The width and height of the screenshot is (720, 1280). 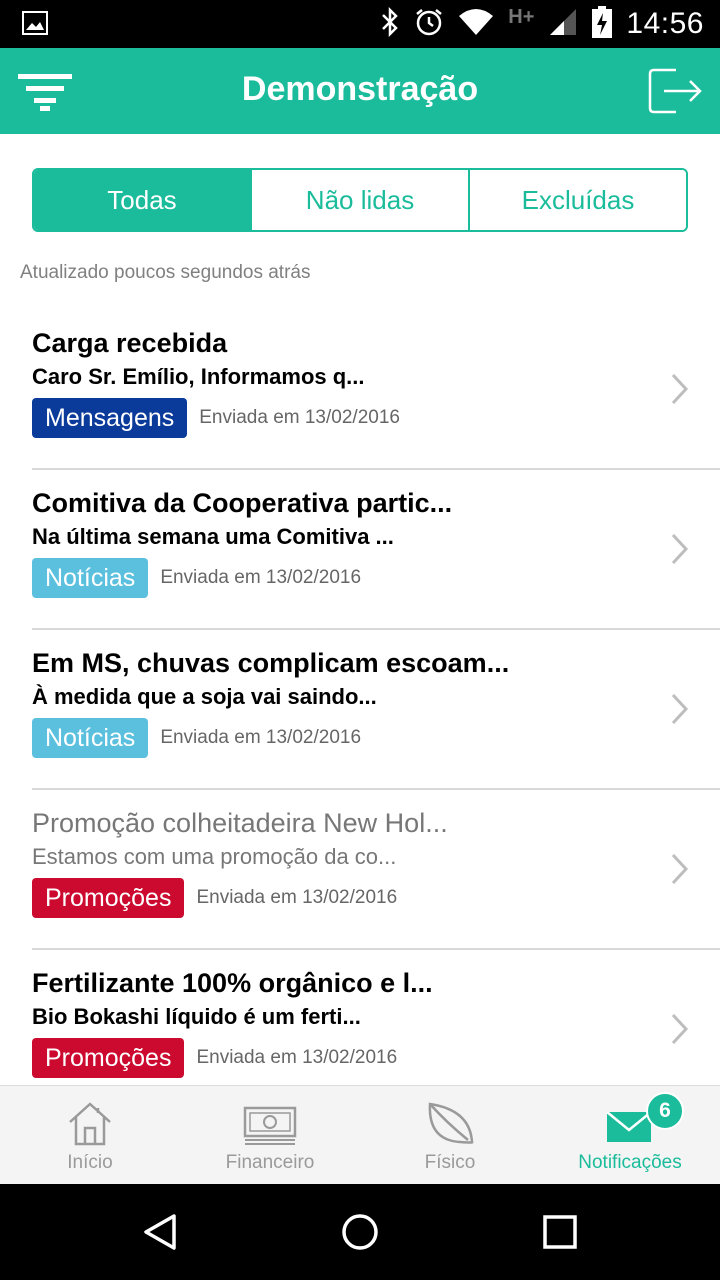 I want to click on tab-label: Financeiro, so click(x=270, y=1162).